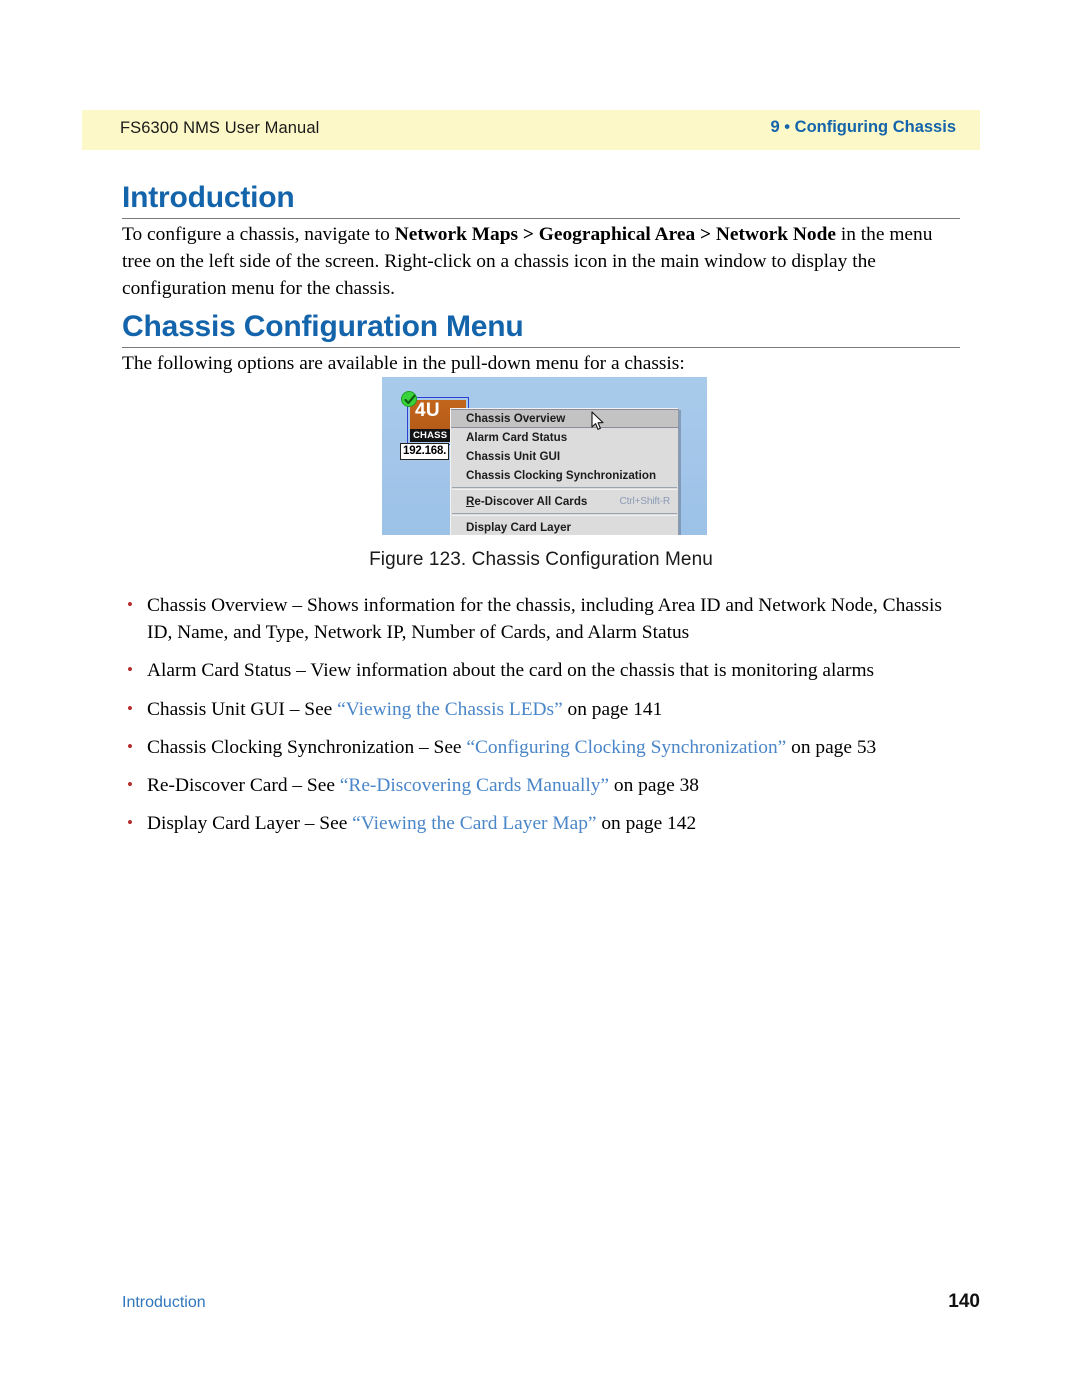 The height and width of the screenshot is (1397, 1080). What do you see at coordinates (164, 1302) in the screenshot?
I see `footer-section-label: Introduction` at bounding box center [164, 1302].